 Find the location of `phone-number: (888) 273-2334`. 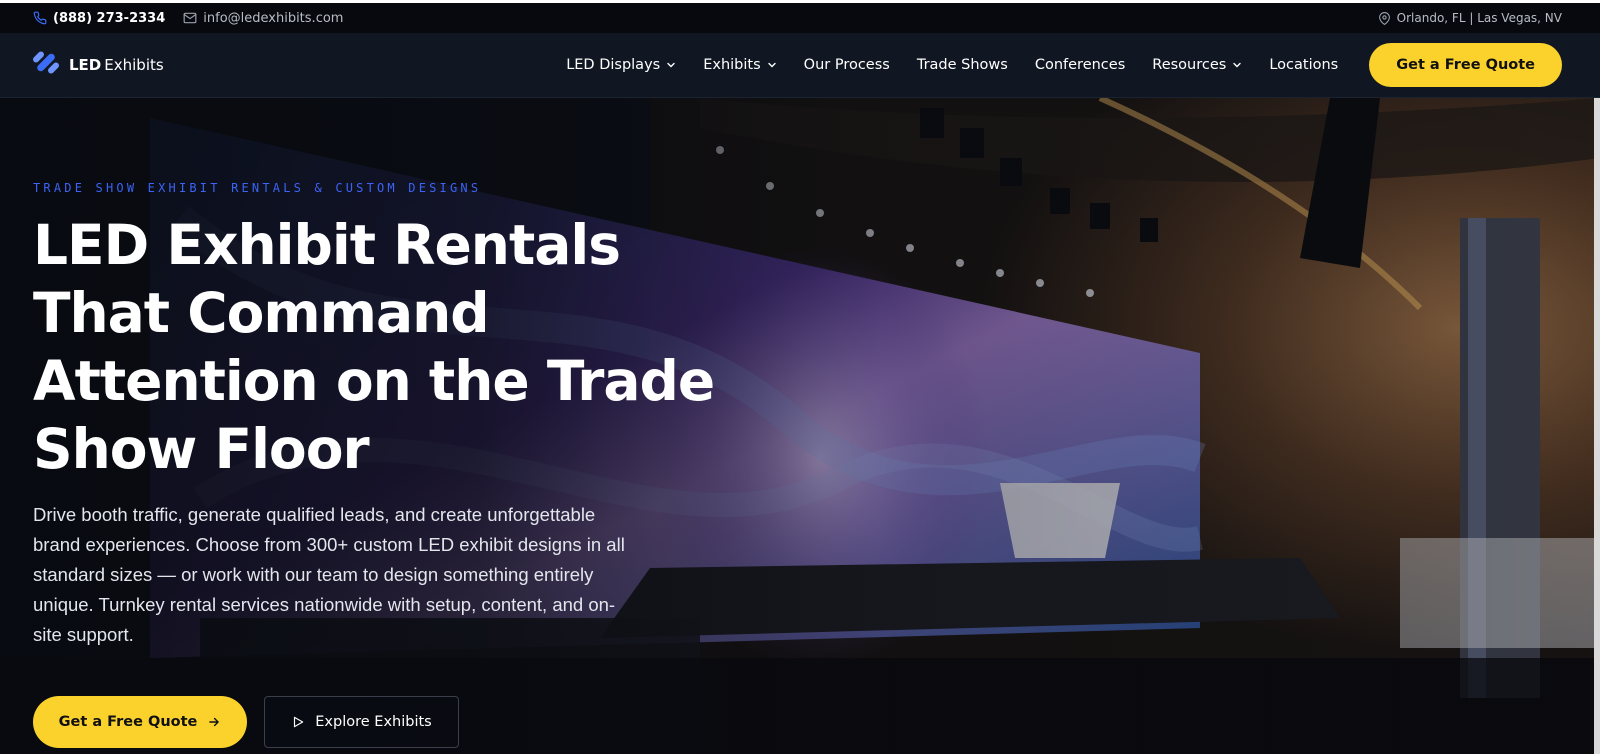

phone-number: (888) 273-2334 is located at coordinates (109, 18).